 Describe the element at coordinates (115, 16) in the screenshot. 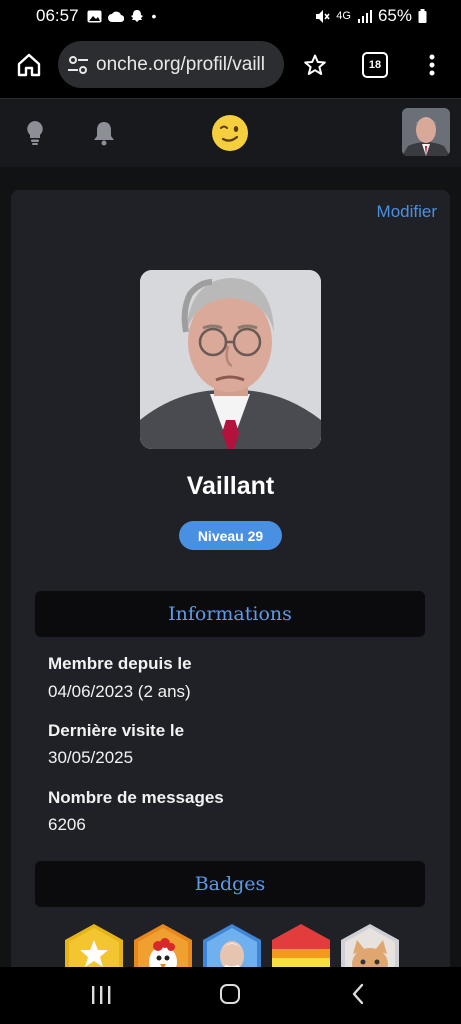

I see `cloud-icon` at that location.